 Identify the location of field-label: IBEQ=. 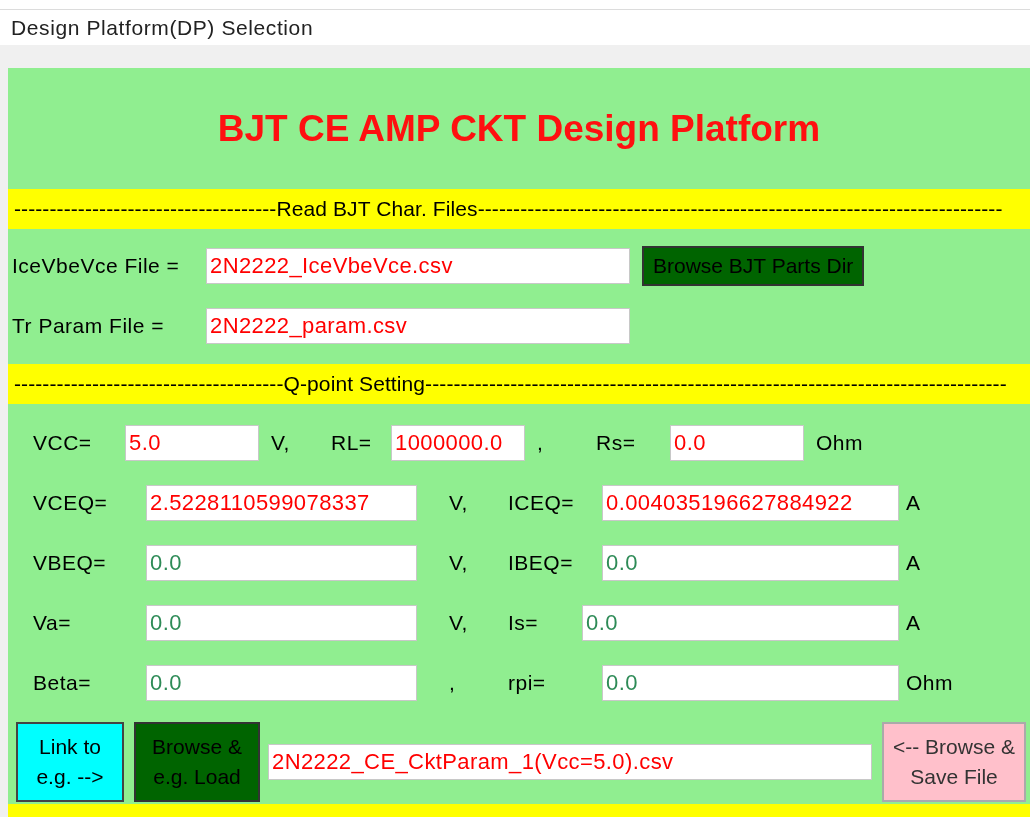
(541, 563).